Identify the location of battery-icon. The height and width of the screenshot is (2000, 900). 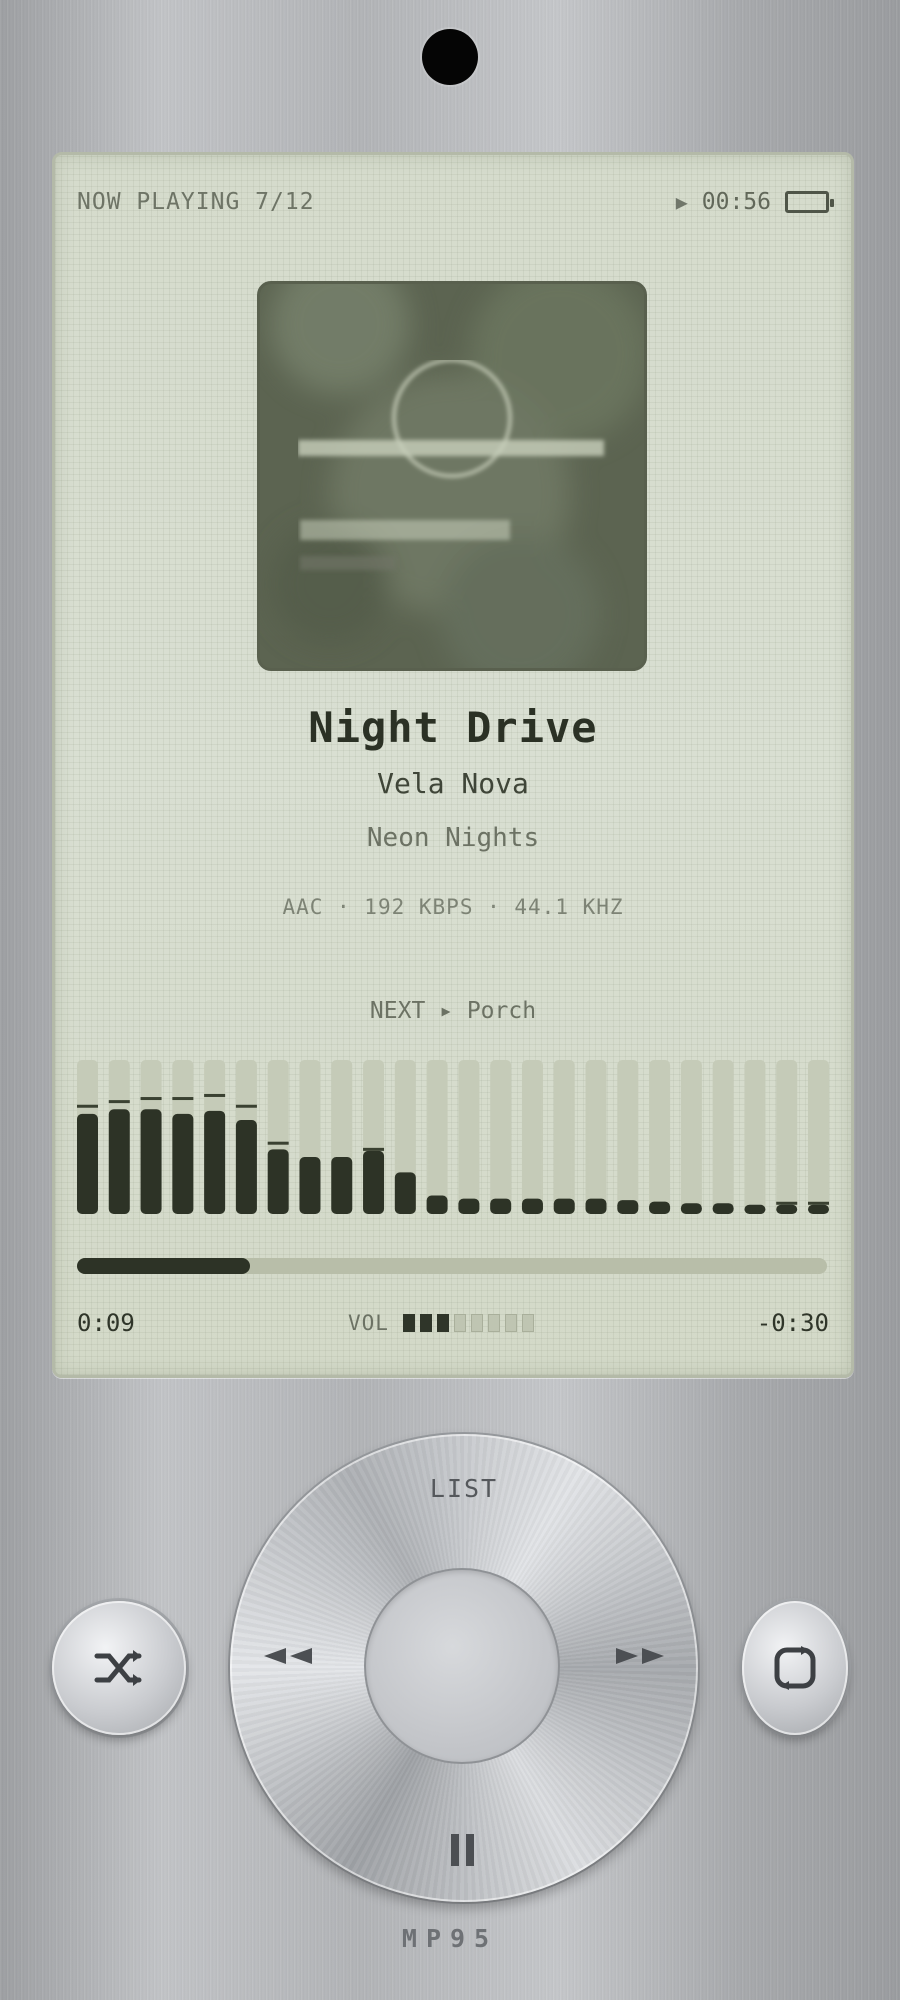
(809, 202).